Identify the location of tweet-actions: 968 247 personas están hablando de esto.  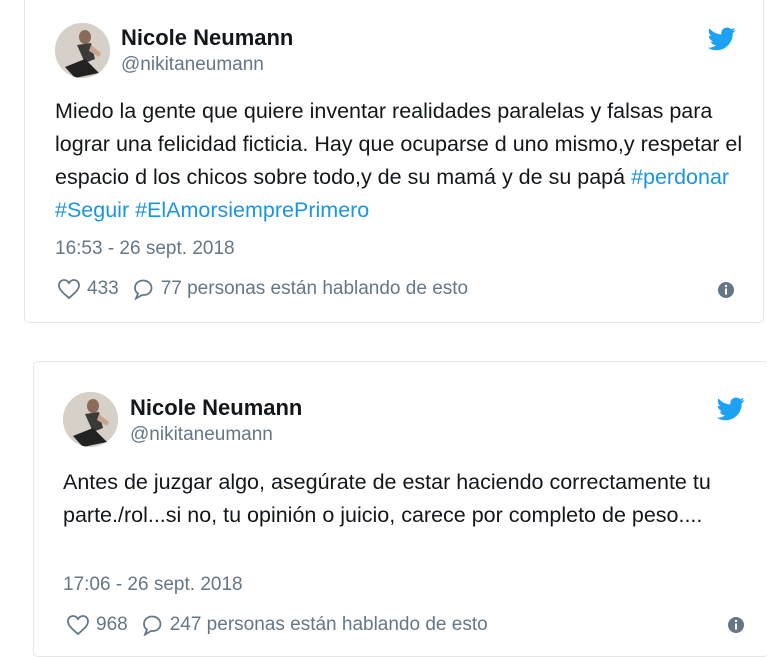
(277, 625).